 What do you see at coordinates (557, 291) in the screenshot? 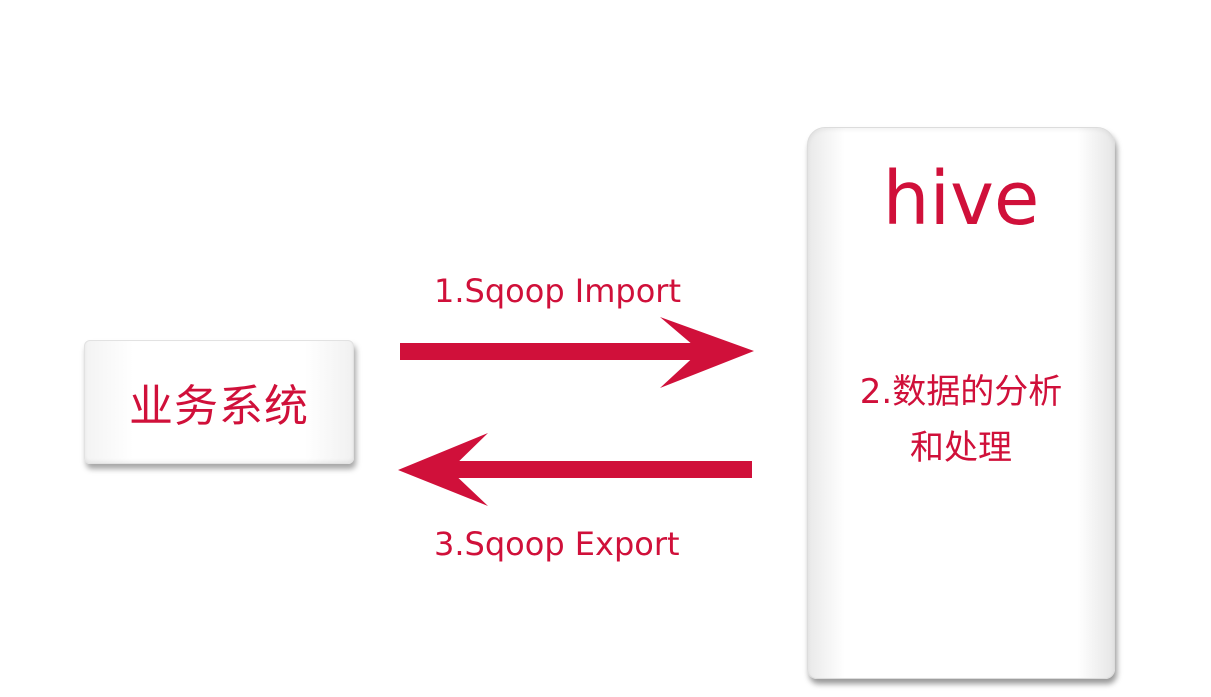
I see `sqoop-import-label: 1.Sqoop Import` at bounding box center [557, 291].